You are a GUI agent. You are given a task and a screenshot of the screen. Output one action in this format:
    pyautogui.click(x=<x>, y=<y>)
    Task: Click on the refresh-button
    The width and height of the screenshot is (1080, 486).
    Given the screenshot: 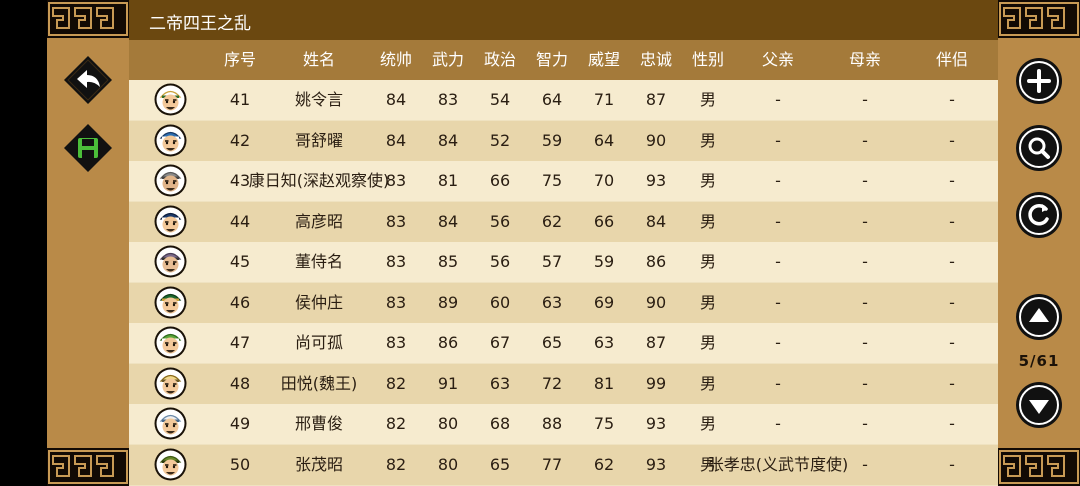 What is the action you would take?
    pyautogui.click(x=1039, y=215)
    